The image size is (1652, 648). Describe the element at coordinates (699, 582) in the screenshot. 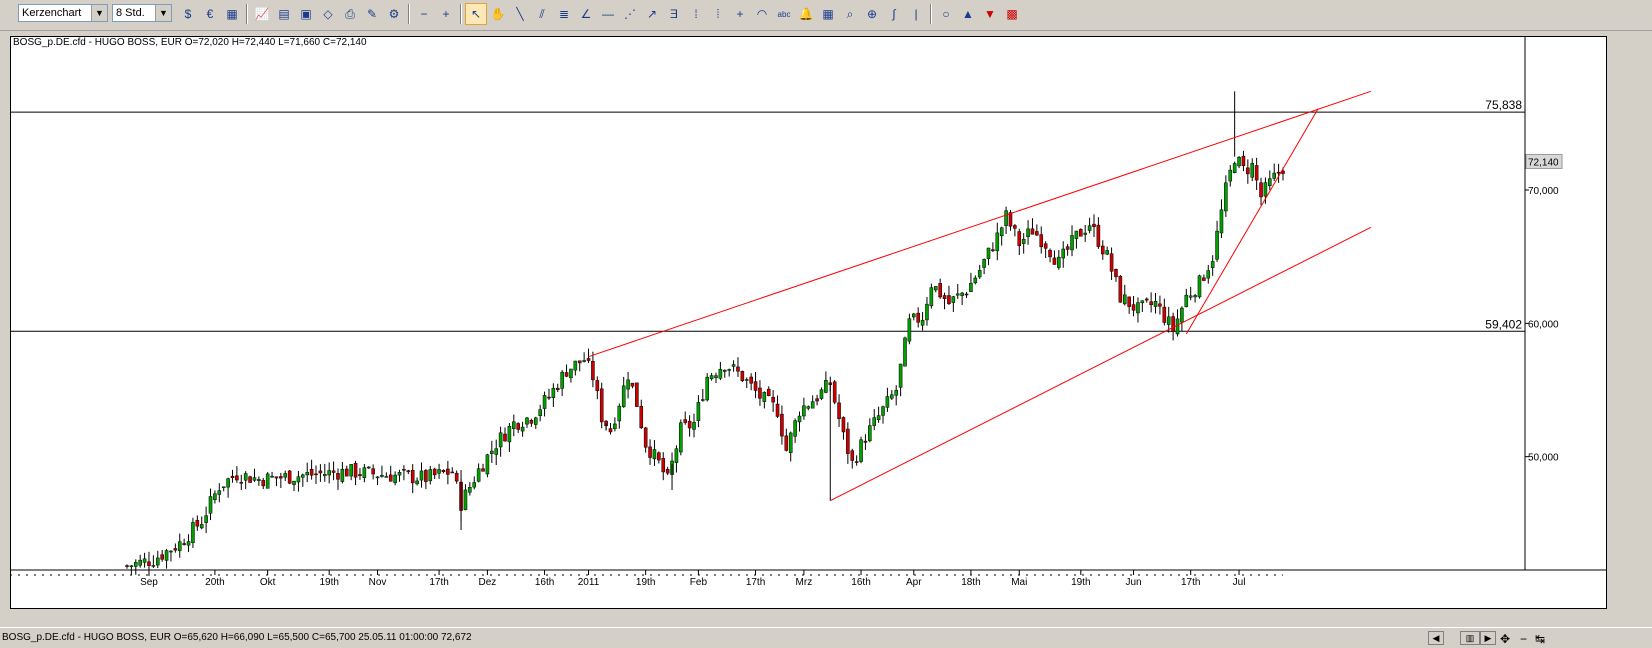

I see `x-tick-label: Feb` at that location.